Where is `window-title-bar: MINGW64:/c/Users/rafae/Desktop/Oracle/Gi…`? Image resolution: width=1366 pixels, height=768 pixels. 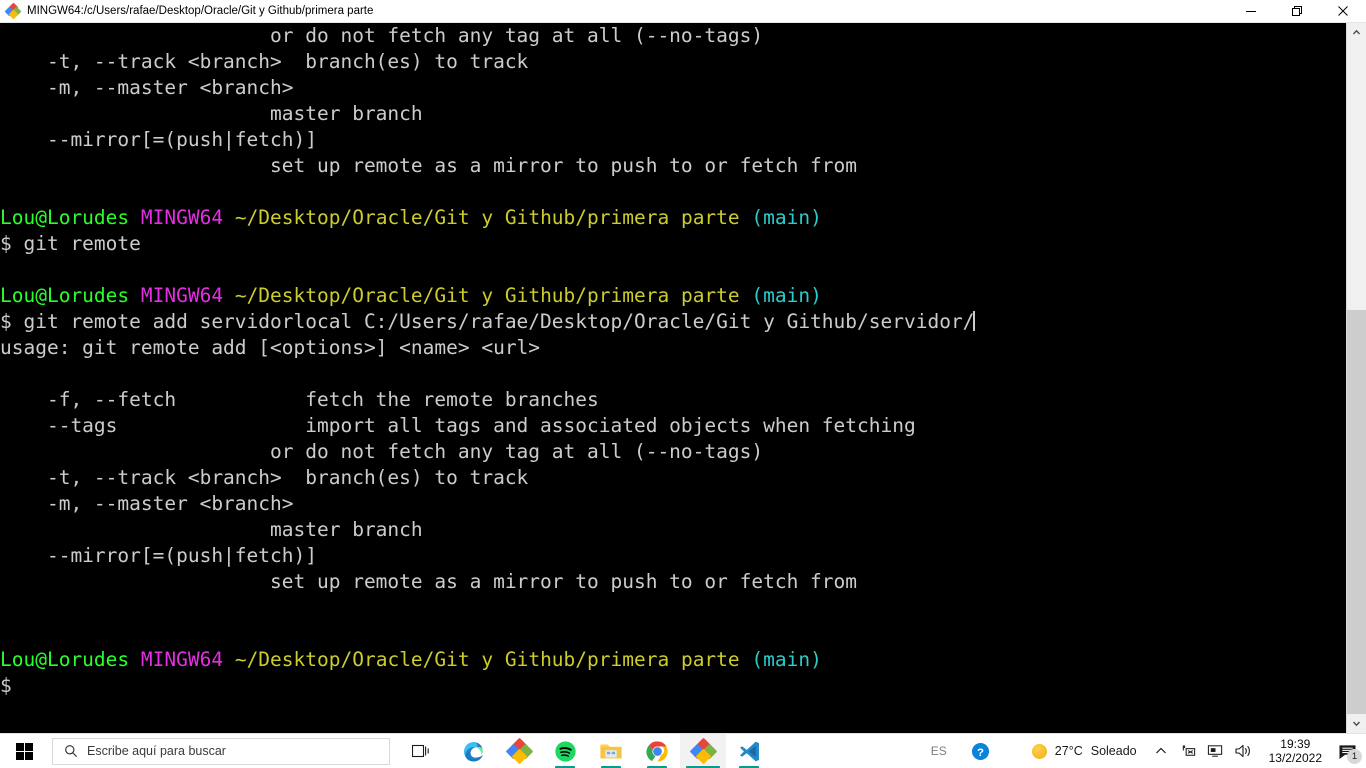 window-title-bar: MINGW64:/c/Users/rafae/Desktop/Oracle/Gi… is located at coordinates (683, 11).